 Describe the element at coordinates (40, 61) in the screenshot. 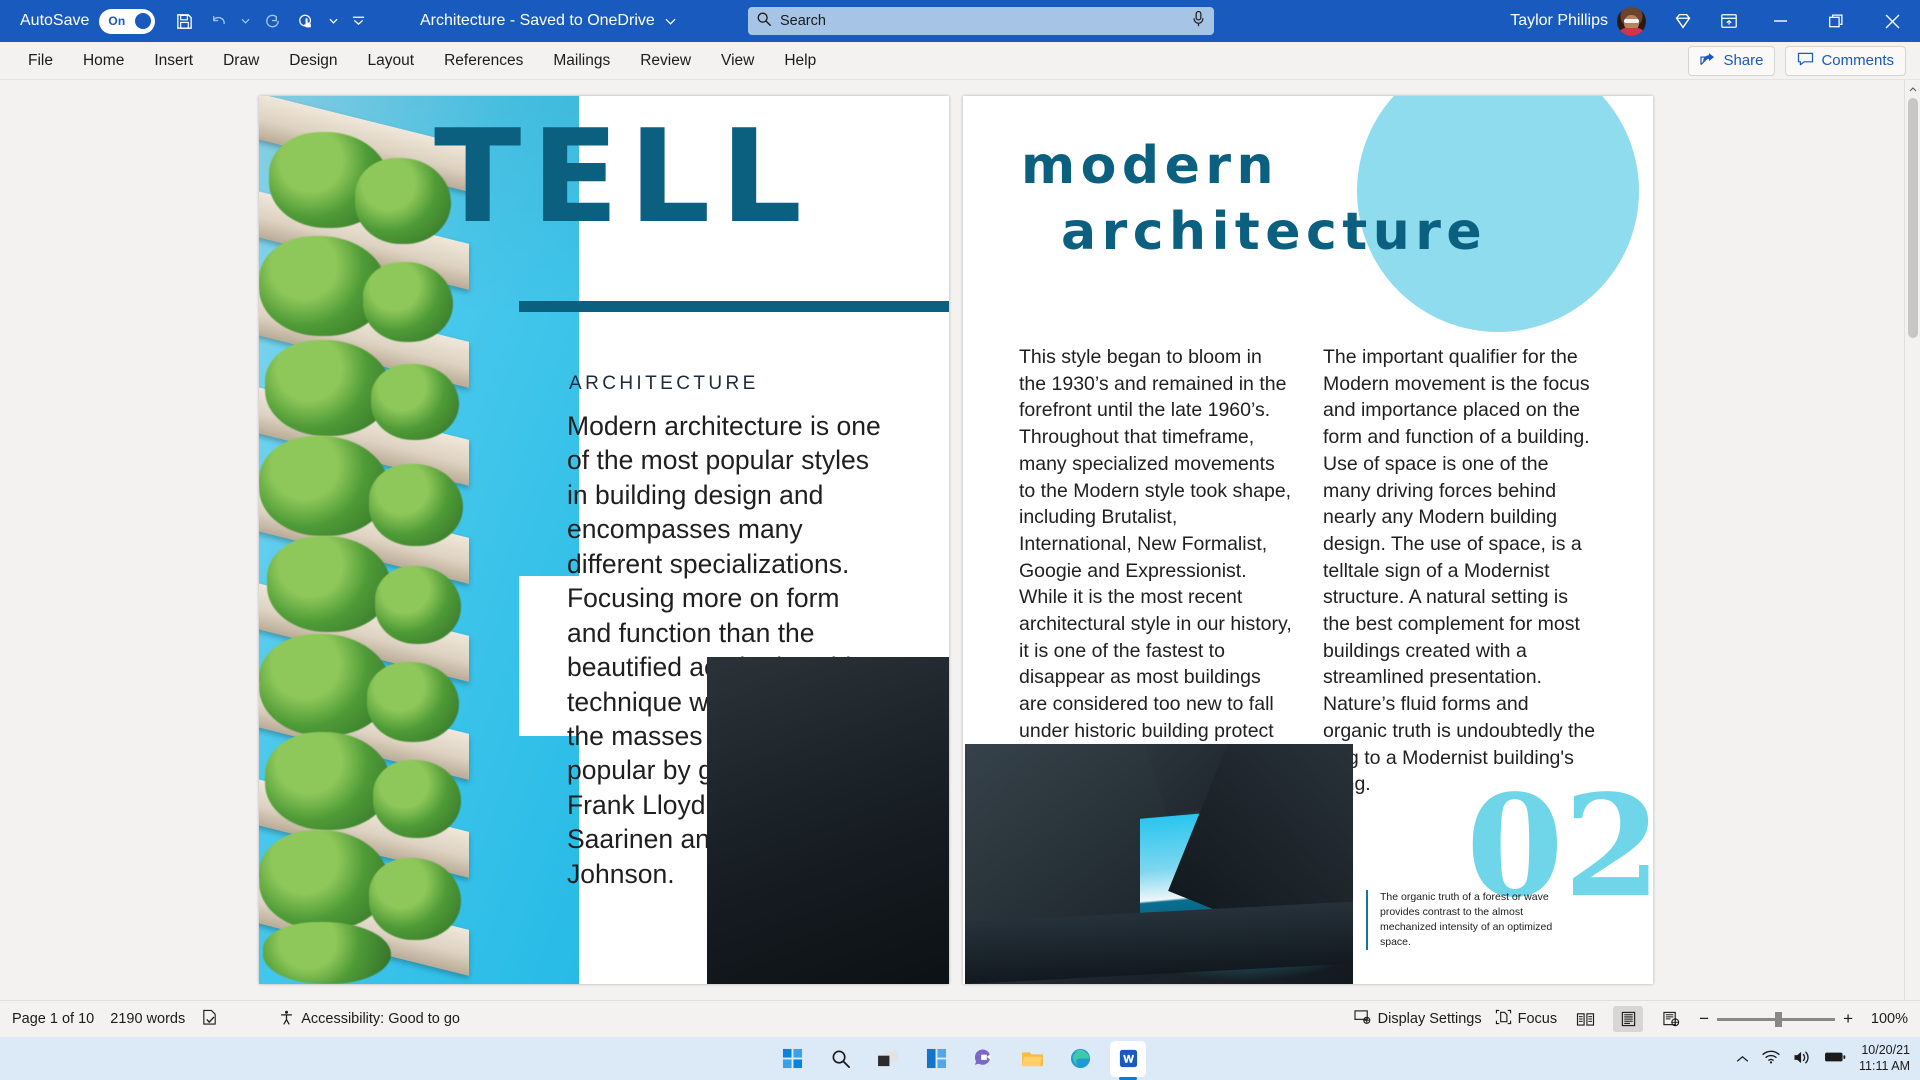

I see `tab-file: File` at that location.